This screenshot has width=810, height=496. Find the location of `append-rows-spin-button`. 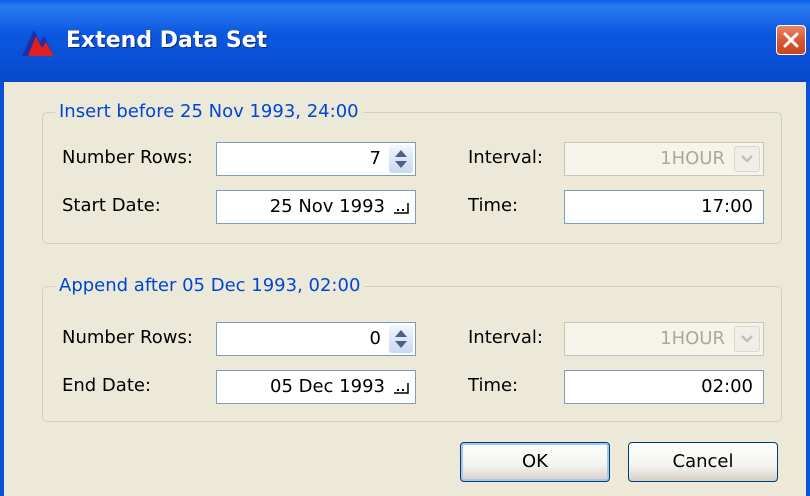

append-rows-spin-button is located at coordinates (401, 339).